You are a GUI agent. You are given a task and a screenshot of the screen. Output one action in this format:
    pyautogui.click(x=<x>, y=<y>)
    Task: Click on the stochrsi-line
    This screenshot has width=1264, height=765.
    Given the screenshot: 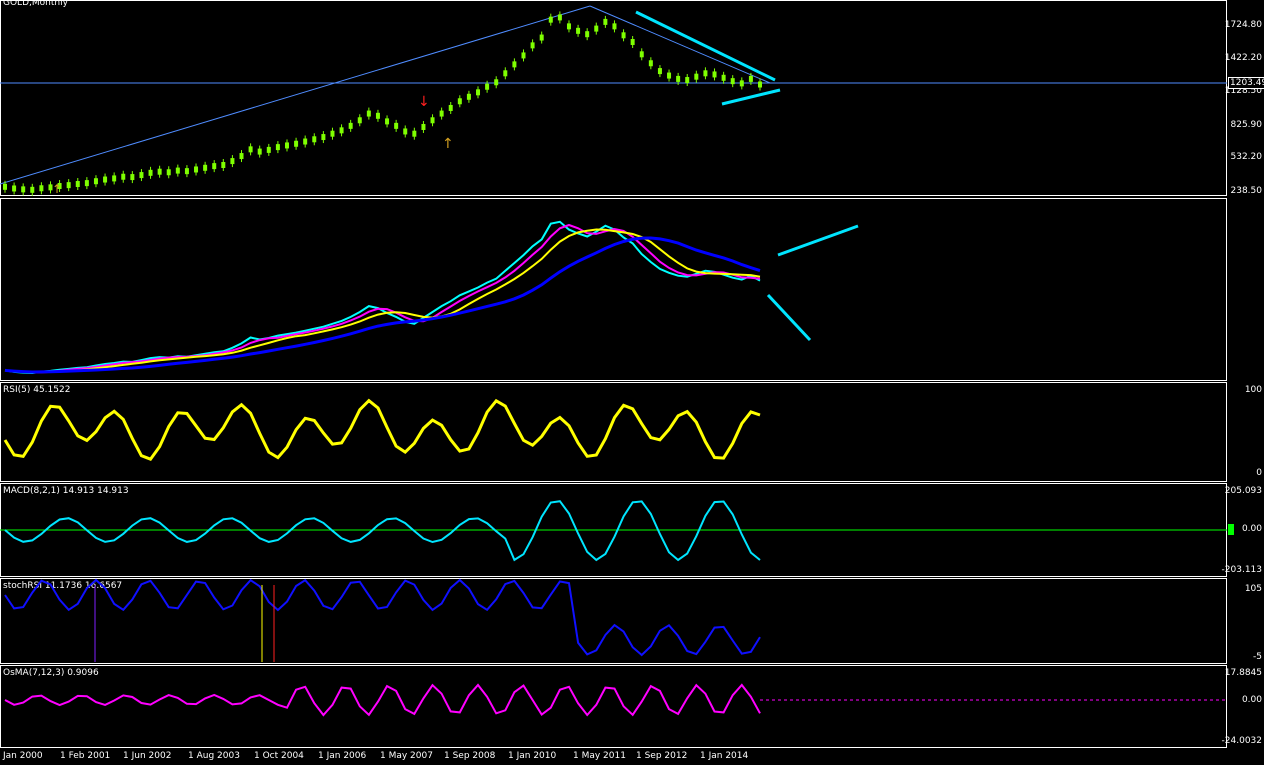 What is the action you would take?
    pyautogui.click(x=382, y=617)
    